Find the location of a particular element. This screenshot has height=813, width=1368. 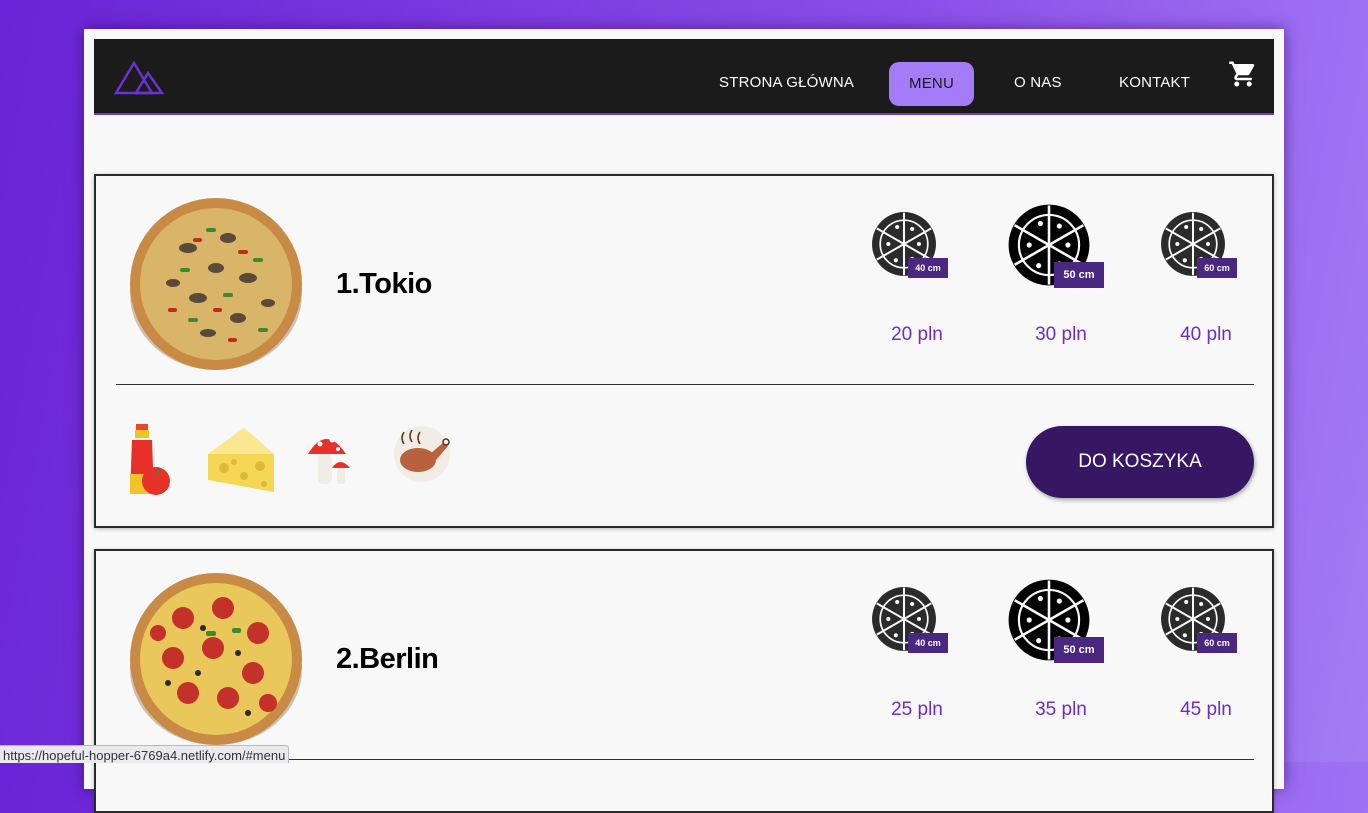

price-label: 40 pln is located at coordinates (1206, 334).